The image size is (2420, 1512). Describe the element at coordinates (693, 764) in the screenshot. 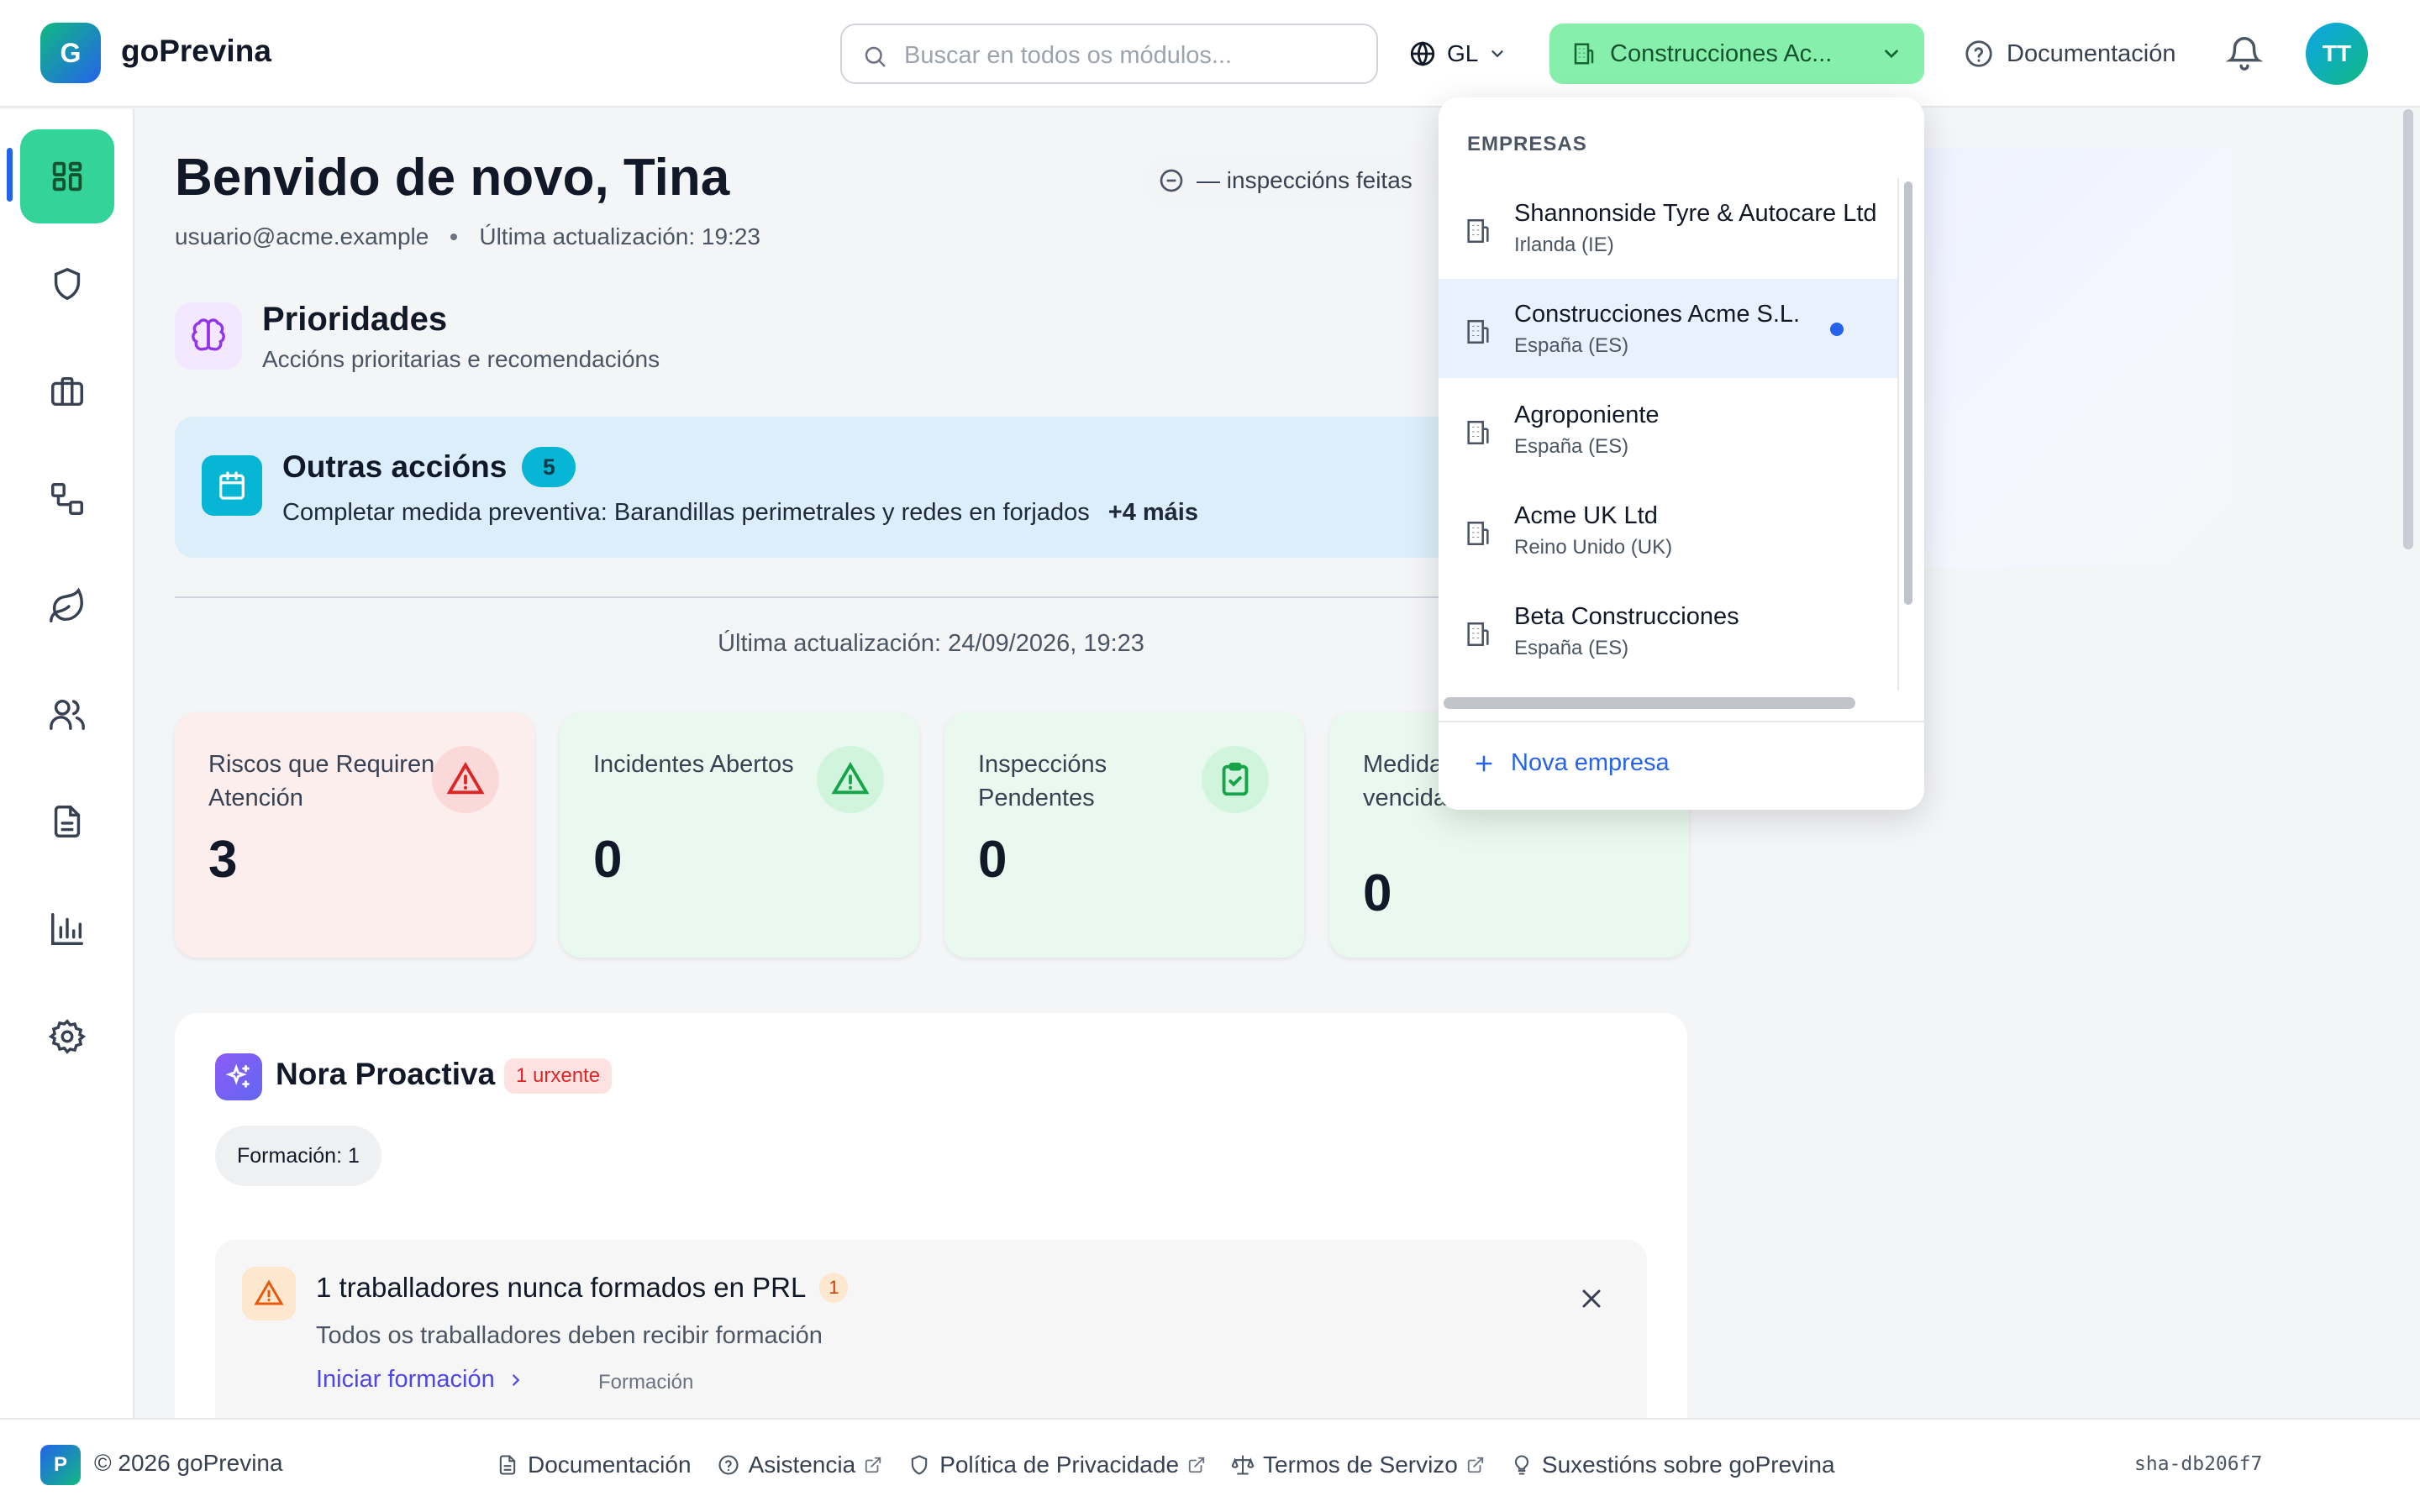

I see `stat-label: Incidentes Abertos` at that location.